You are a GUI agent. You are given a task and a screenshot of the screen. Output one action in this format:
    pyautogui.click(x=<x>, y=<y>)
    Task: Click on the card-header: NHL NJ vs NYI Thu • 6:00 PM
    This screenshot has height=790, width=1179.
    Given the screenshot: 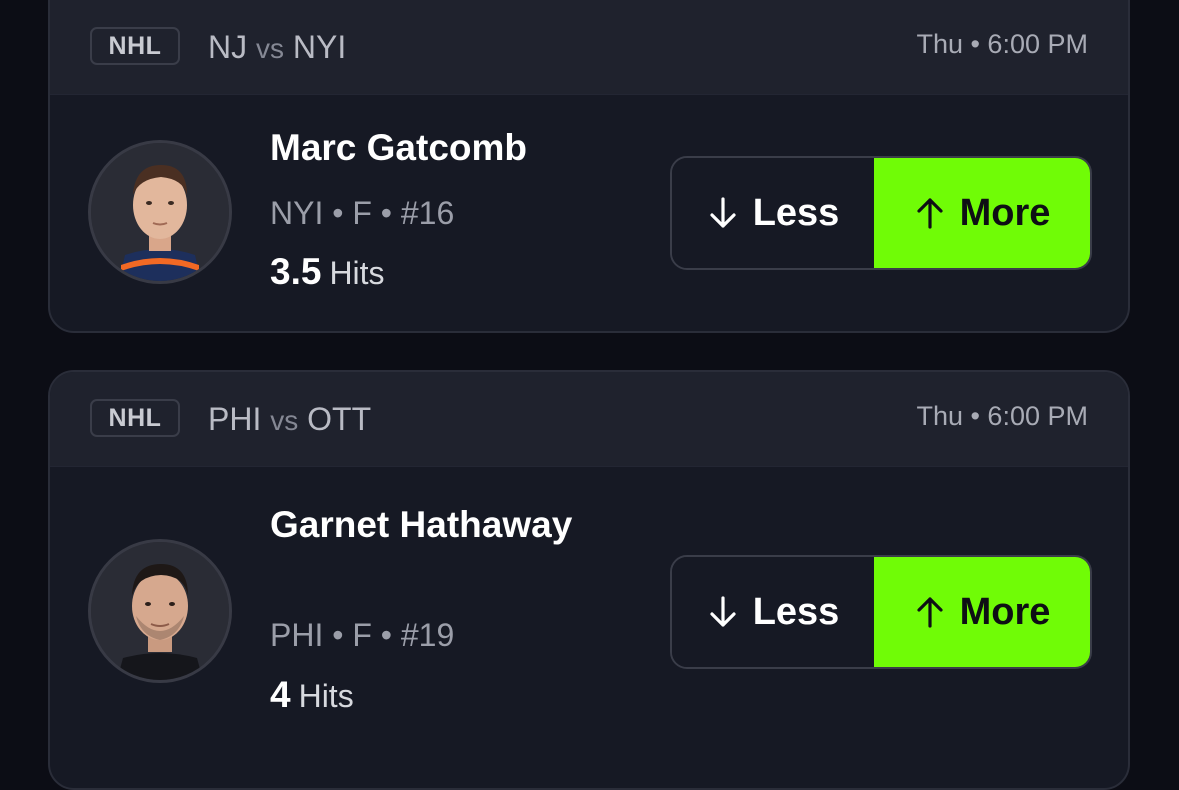 What is the action you would take?
    pyautogui.click(x=589, y=47)
    